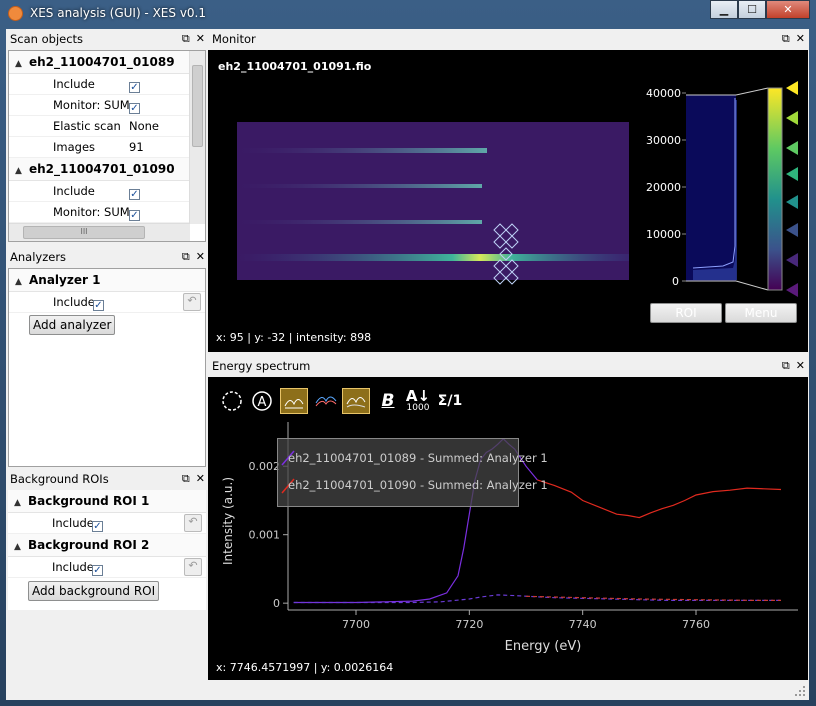 The width and height of the screenshot is (816, 706). What do you see at coordinates (752, 9) in the screenshot?
I see `maximize-button: ☐` at bounding box center [752, 9].